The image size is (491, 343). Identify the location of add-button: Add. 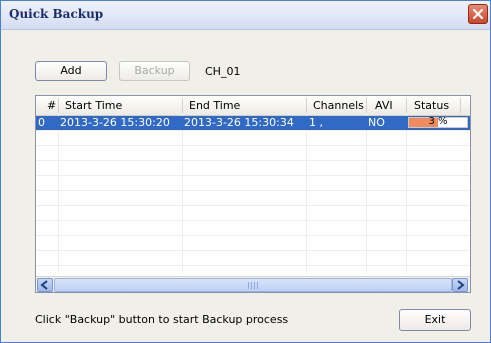
(71, 71).